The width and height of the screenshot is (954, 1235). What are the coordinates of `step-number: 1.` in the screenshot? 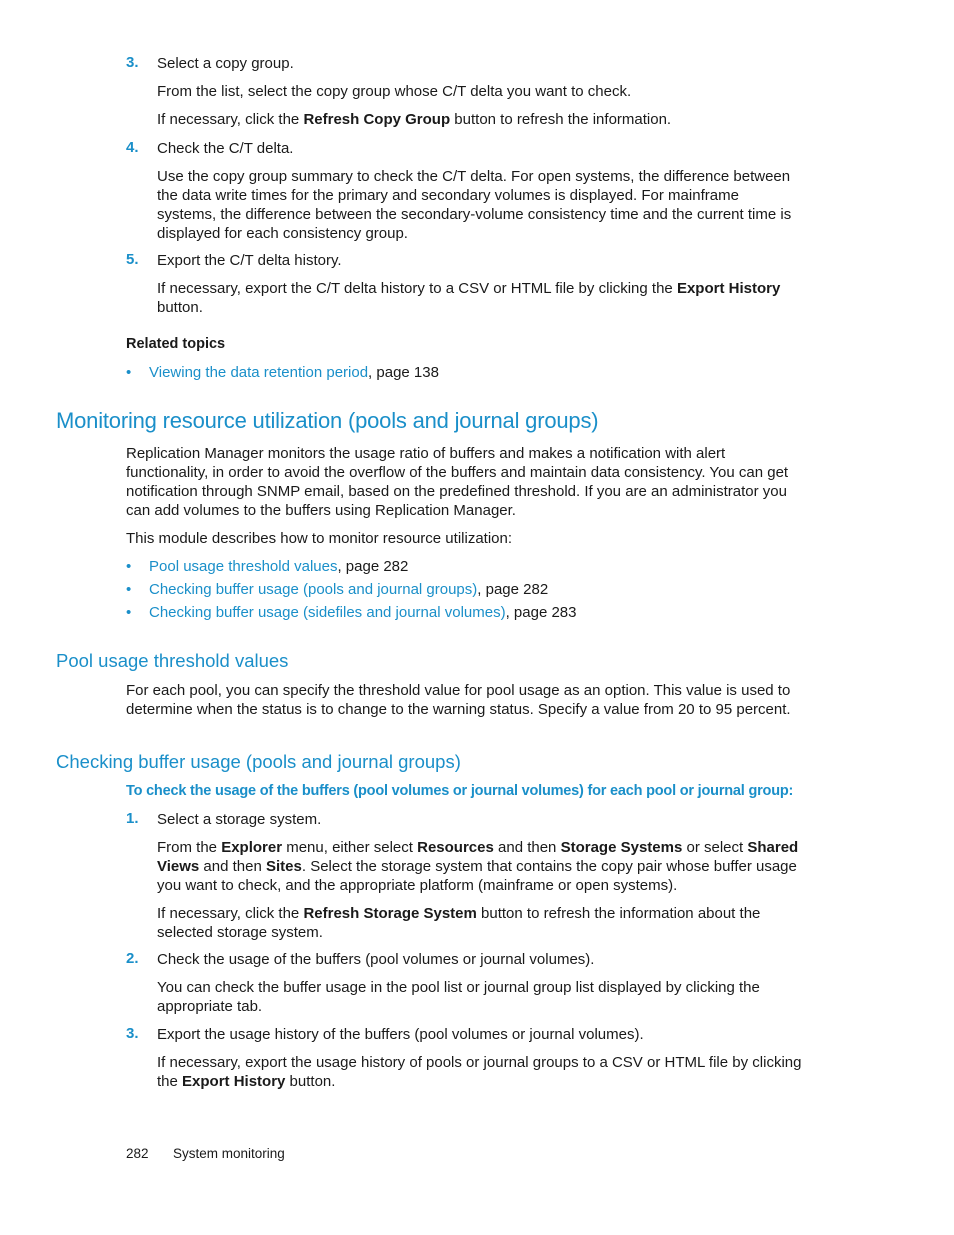 It's located at (132, 818).